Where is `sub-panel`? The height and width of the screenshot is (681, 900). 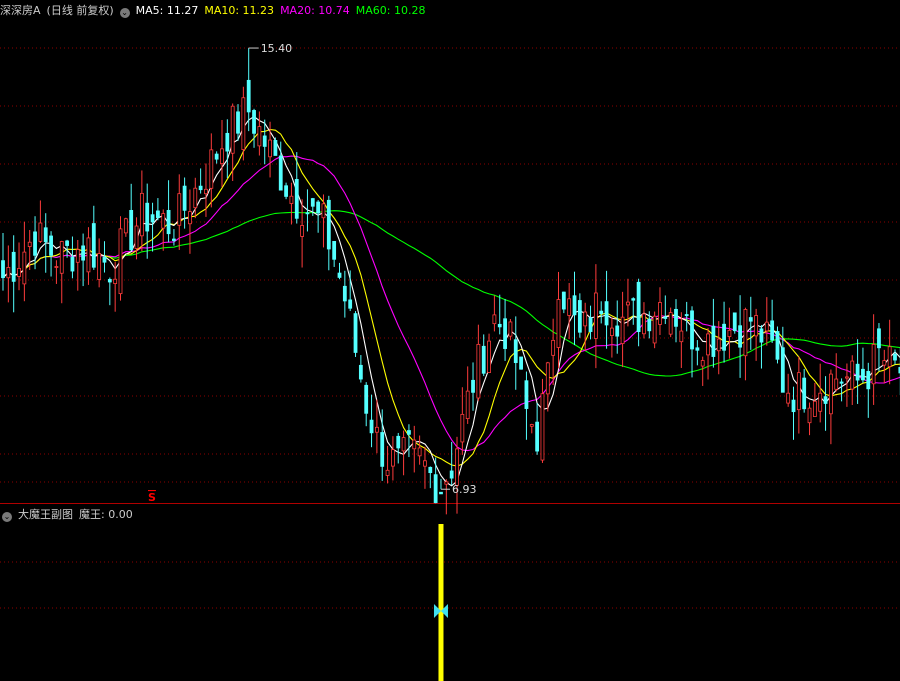 sub-panel is located at coordinates (440, 602).